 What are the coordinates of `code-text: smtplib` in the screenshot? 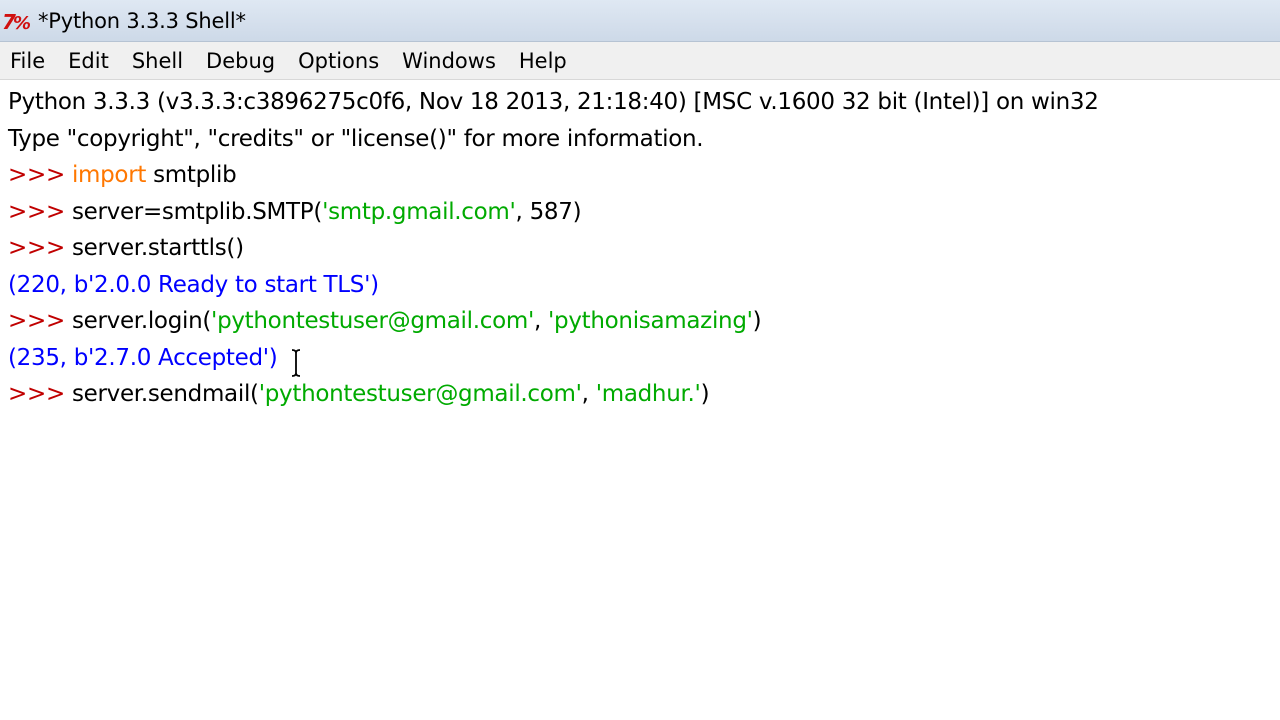 It's located at (191, 175).